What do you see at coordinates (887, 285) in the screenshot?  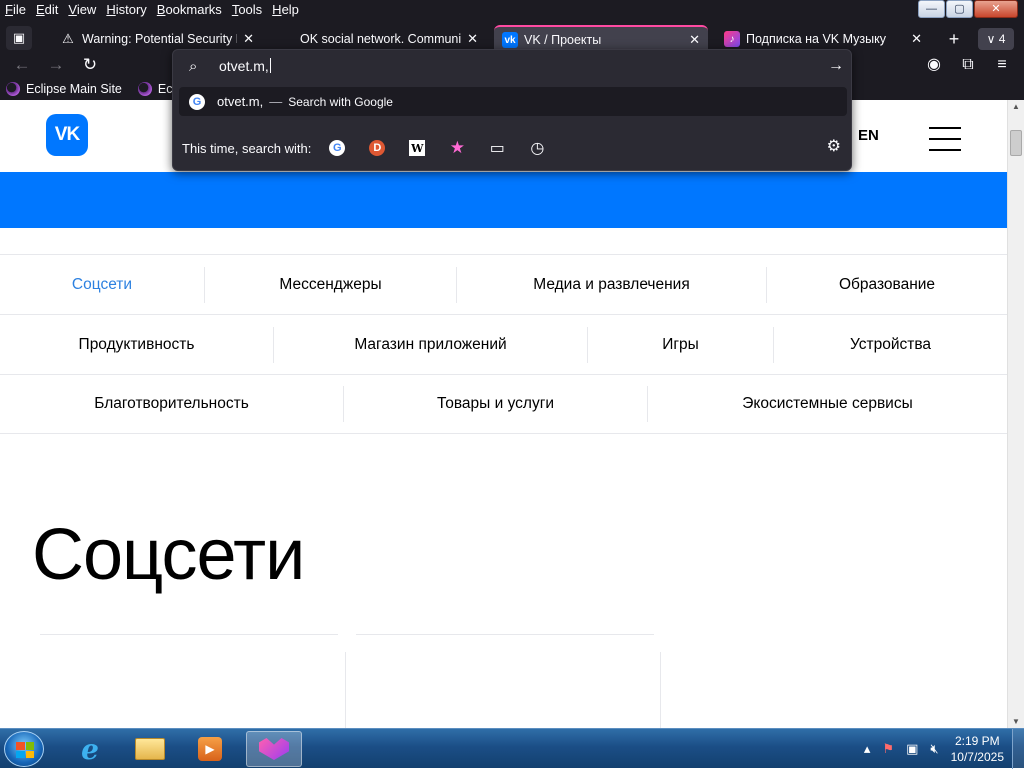 I see `category-education: Образование` at bounding box center [887, 285].